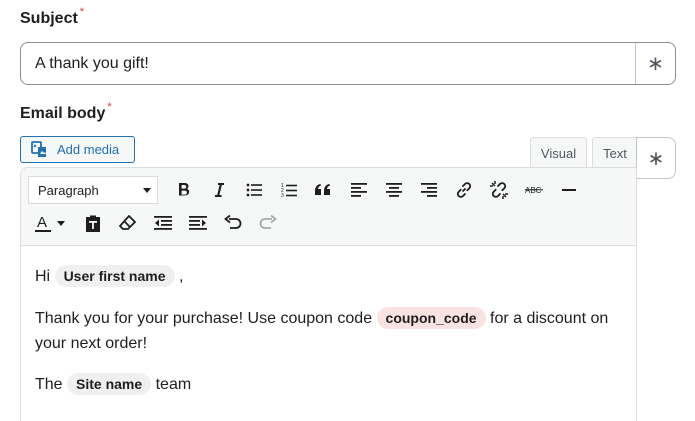  I want to click on tab-text: Text, so click(615, 152).